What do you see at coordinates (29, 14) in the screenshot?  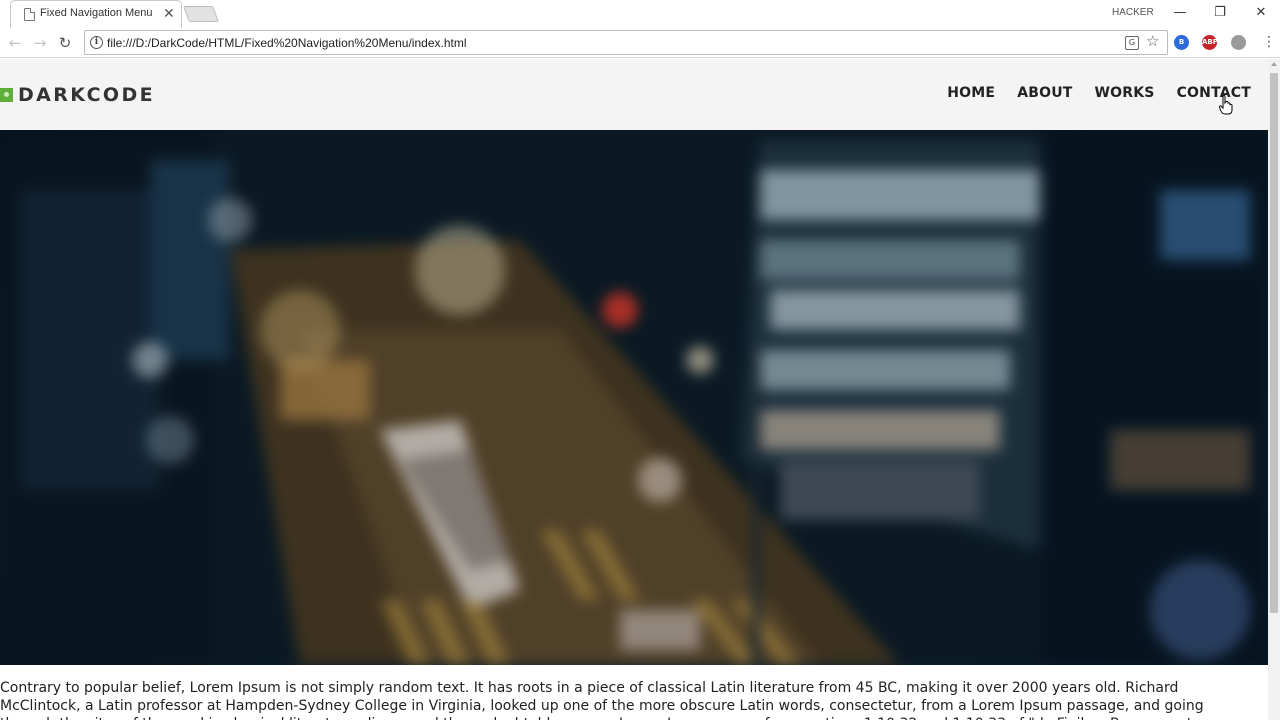 I see `page-icon` at bounding box center [29, 14].